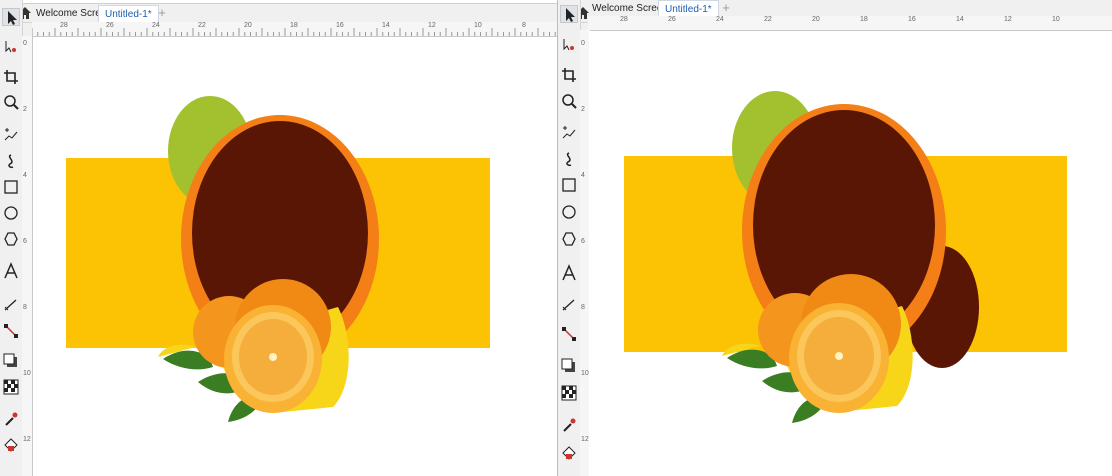 The width and height of the screenshot is (1112, 476). Describe the element at coordinates (278, 11) in the screenshot. I see `document-tab-bar: Welcome Screen Untitled-1* +` at that location.